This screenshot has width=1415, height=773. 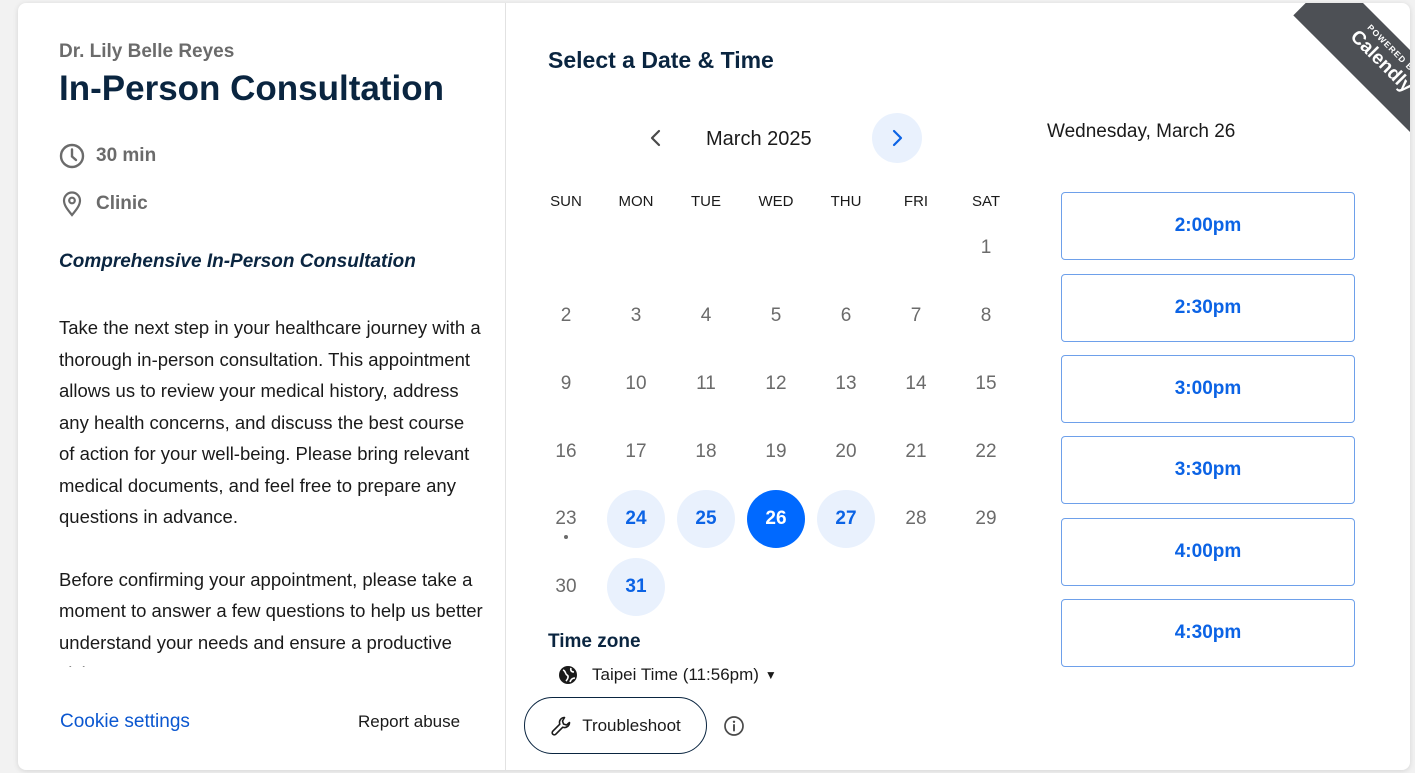 I want to click on previous-month-button, so click(x=656, y=138).